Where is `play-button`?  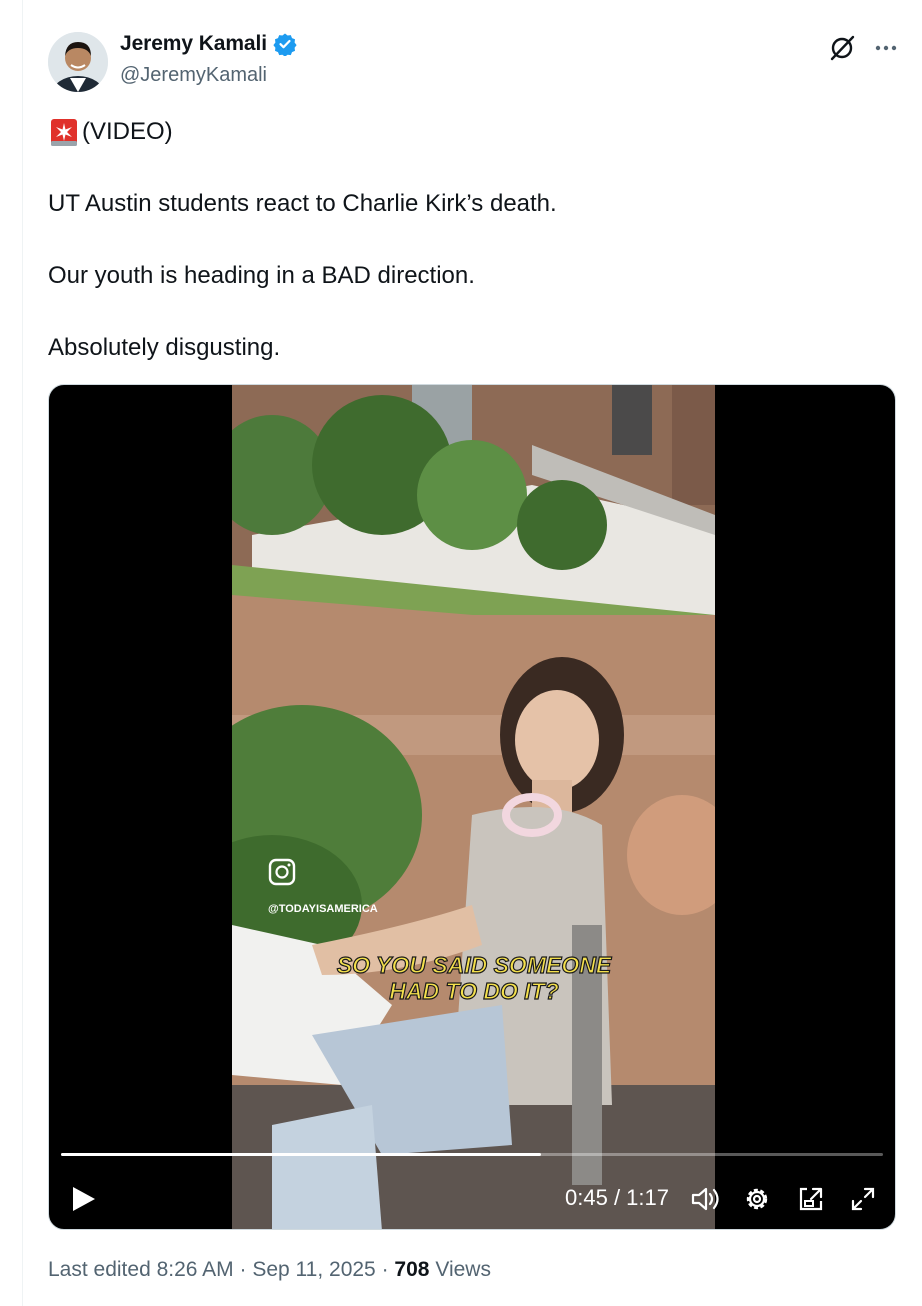
play-button is located at coordinates (83, 1199).